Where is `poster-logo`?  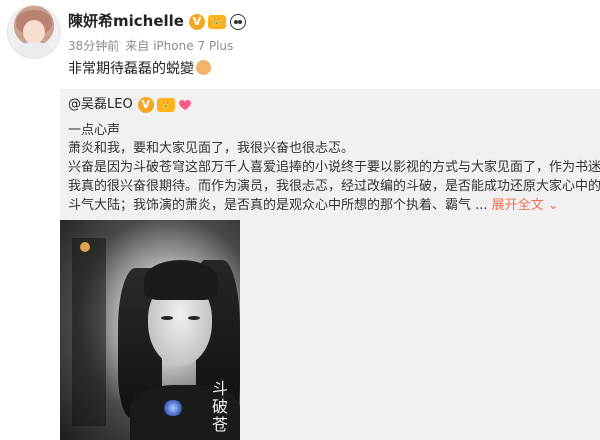 poster-logo is located at coordinates (85, 247).